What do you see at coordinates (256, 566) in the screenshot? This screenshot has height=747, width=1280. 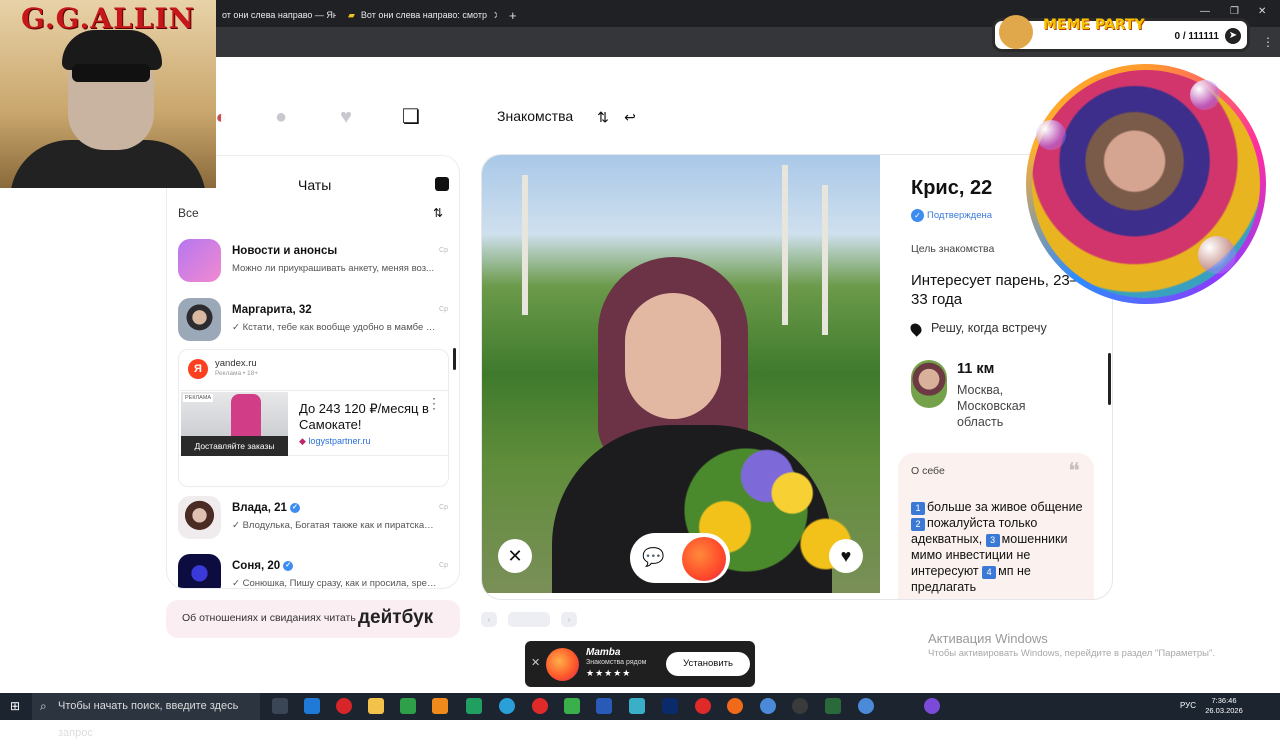 I see `chat-name-text: Соня, 20` at bounding box center [256, 566].